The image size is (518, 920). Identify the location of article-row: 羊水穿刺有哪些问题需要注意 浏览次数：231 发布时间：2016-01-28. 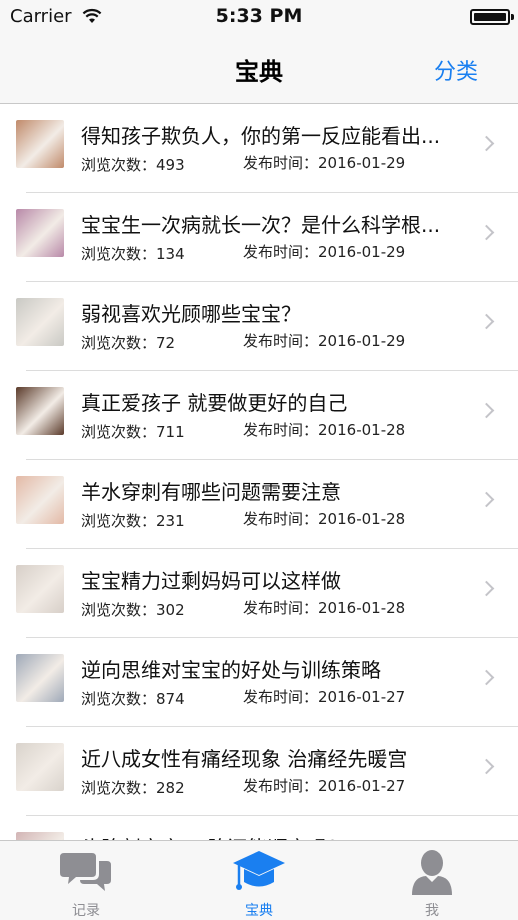
(267, 504).